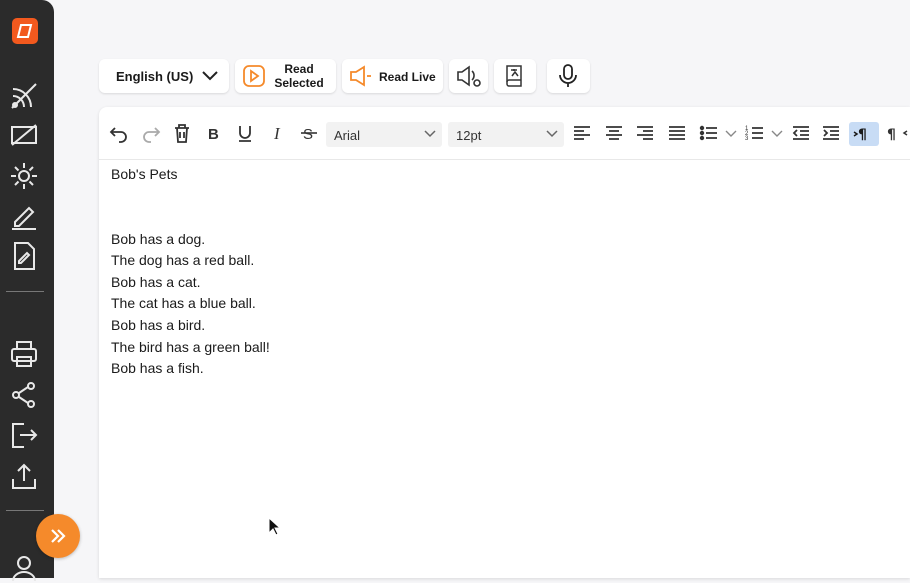 Image resolution: width=910 pixels, height=583 pixels. Describe the element at coordinates (119, 133) in the screenshot. I see `undo-icon` at that location.